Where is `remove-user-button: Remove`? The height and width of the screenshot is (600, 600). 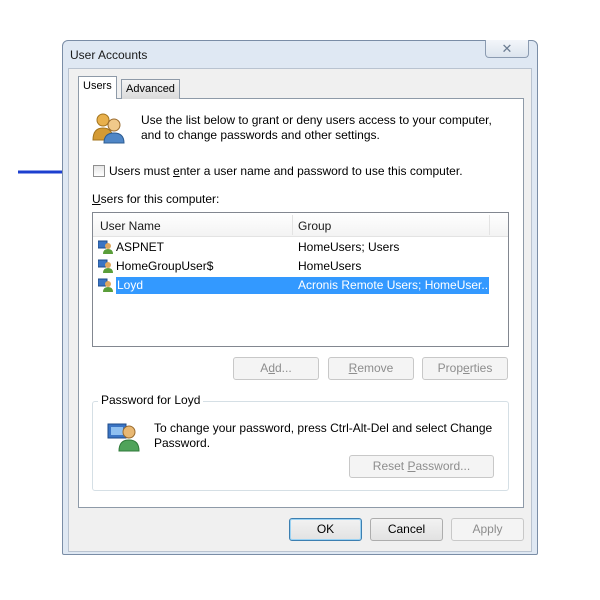
remove-user-button: Remove is located at coordinates (371, 368).